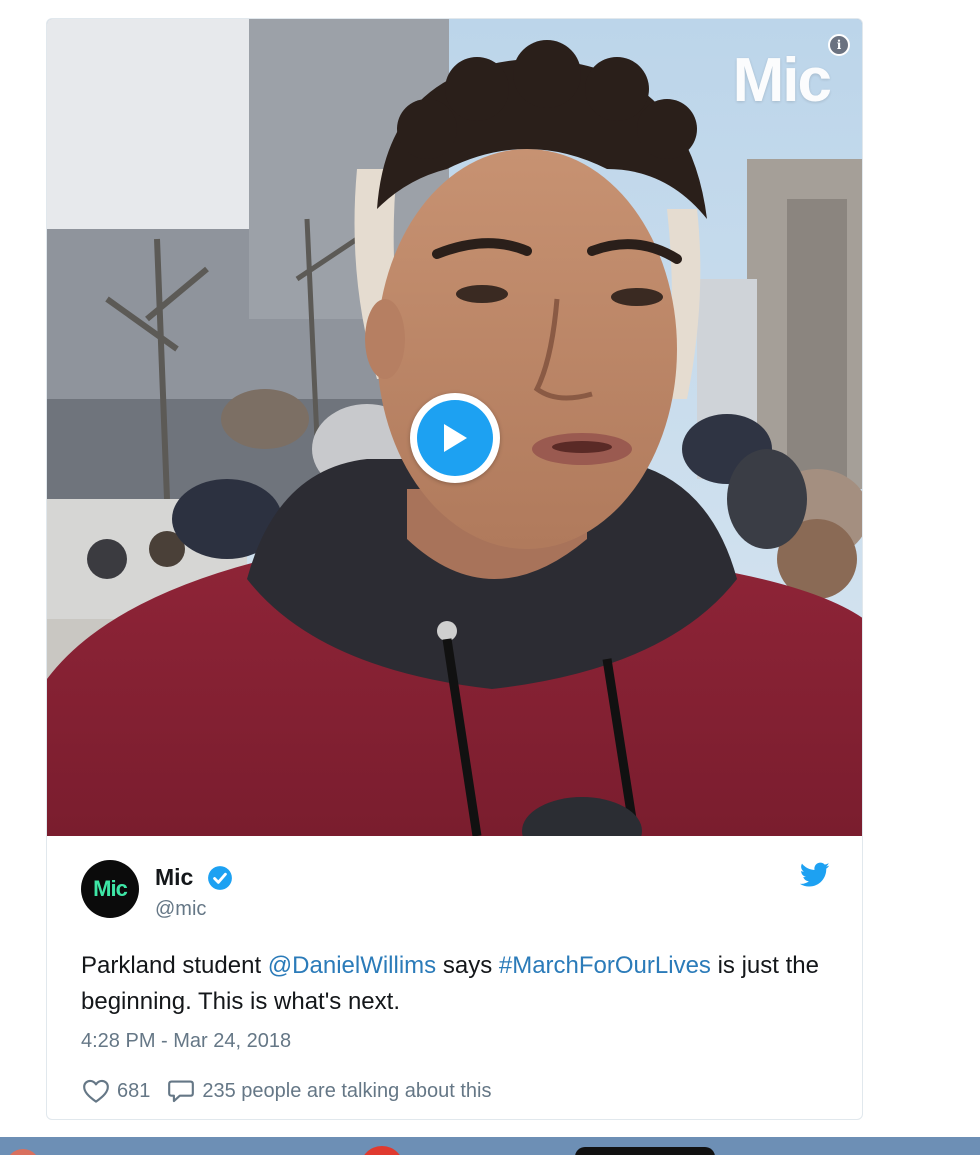 Image resolution: width=980 pixels, height=1155 pixels. I want to click on like-button: 681, so click(115, 1091).